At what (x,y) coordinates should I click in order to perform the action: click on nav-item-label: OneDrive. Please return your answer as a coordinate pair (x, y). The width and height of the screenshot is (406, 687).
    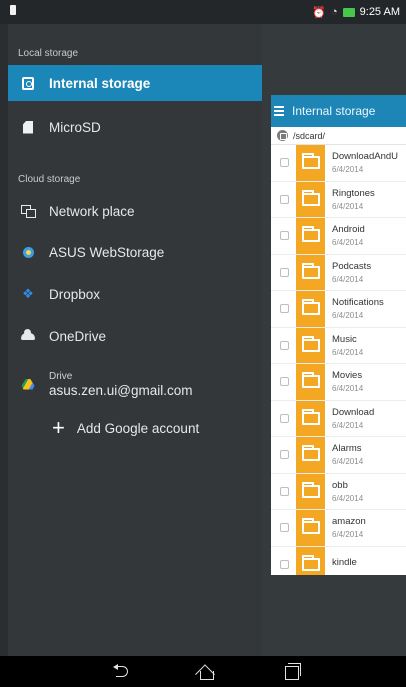
    Looking at the image, I should click on (78, 336).